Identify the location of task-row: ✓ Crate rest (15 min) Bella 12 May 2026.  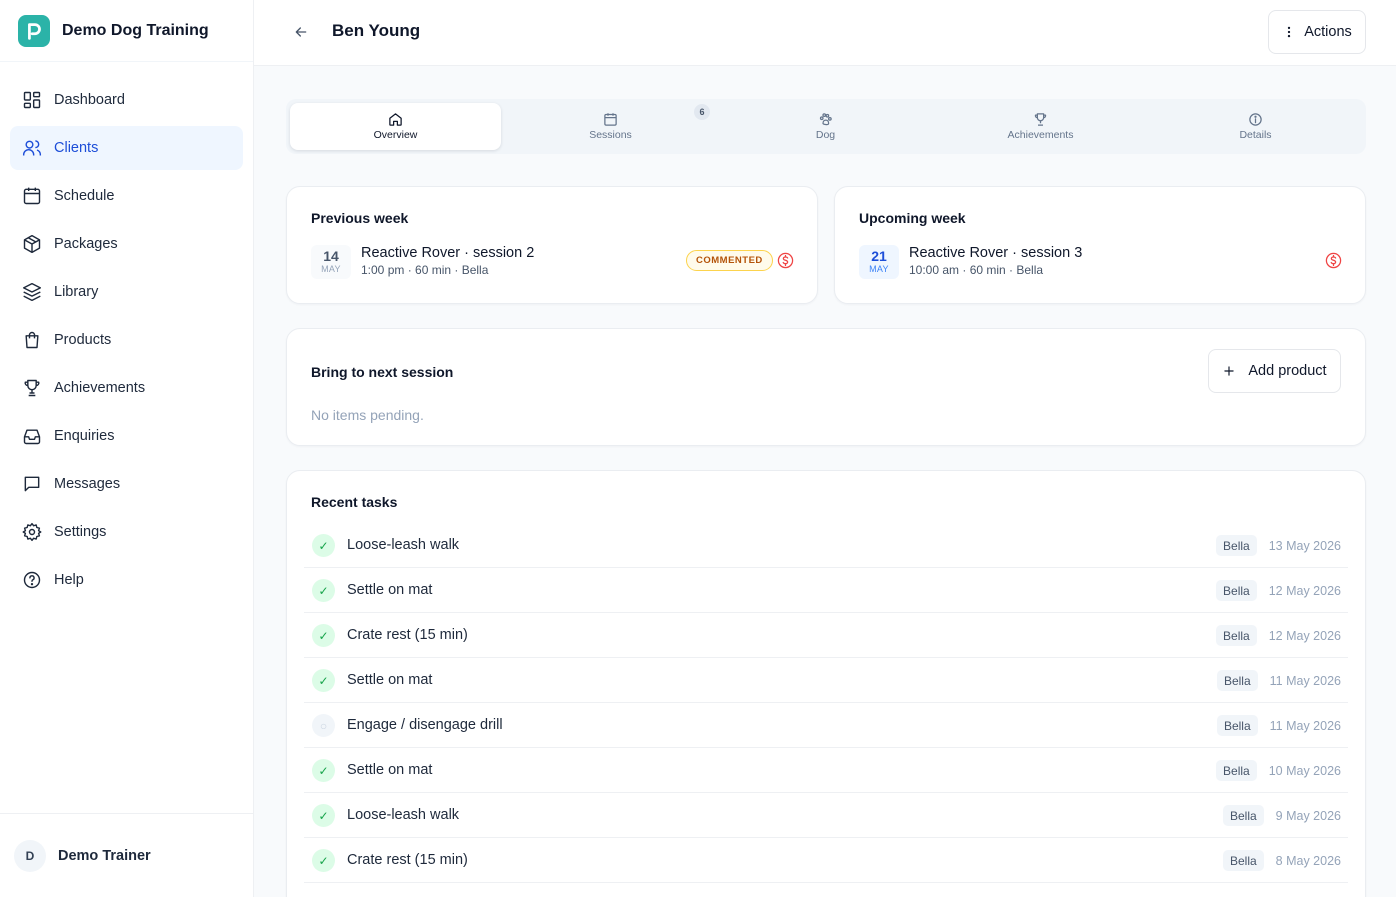
(826, 635).